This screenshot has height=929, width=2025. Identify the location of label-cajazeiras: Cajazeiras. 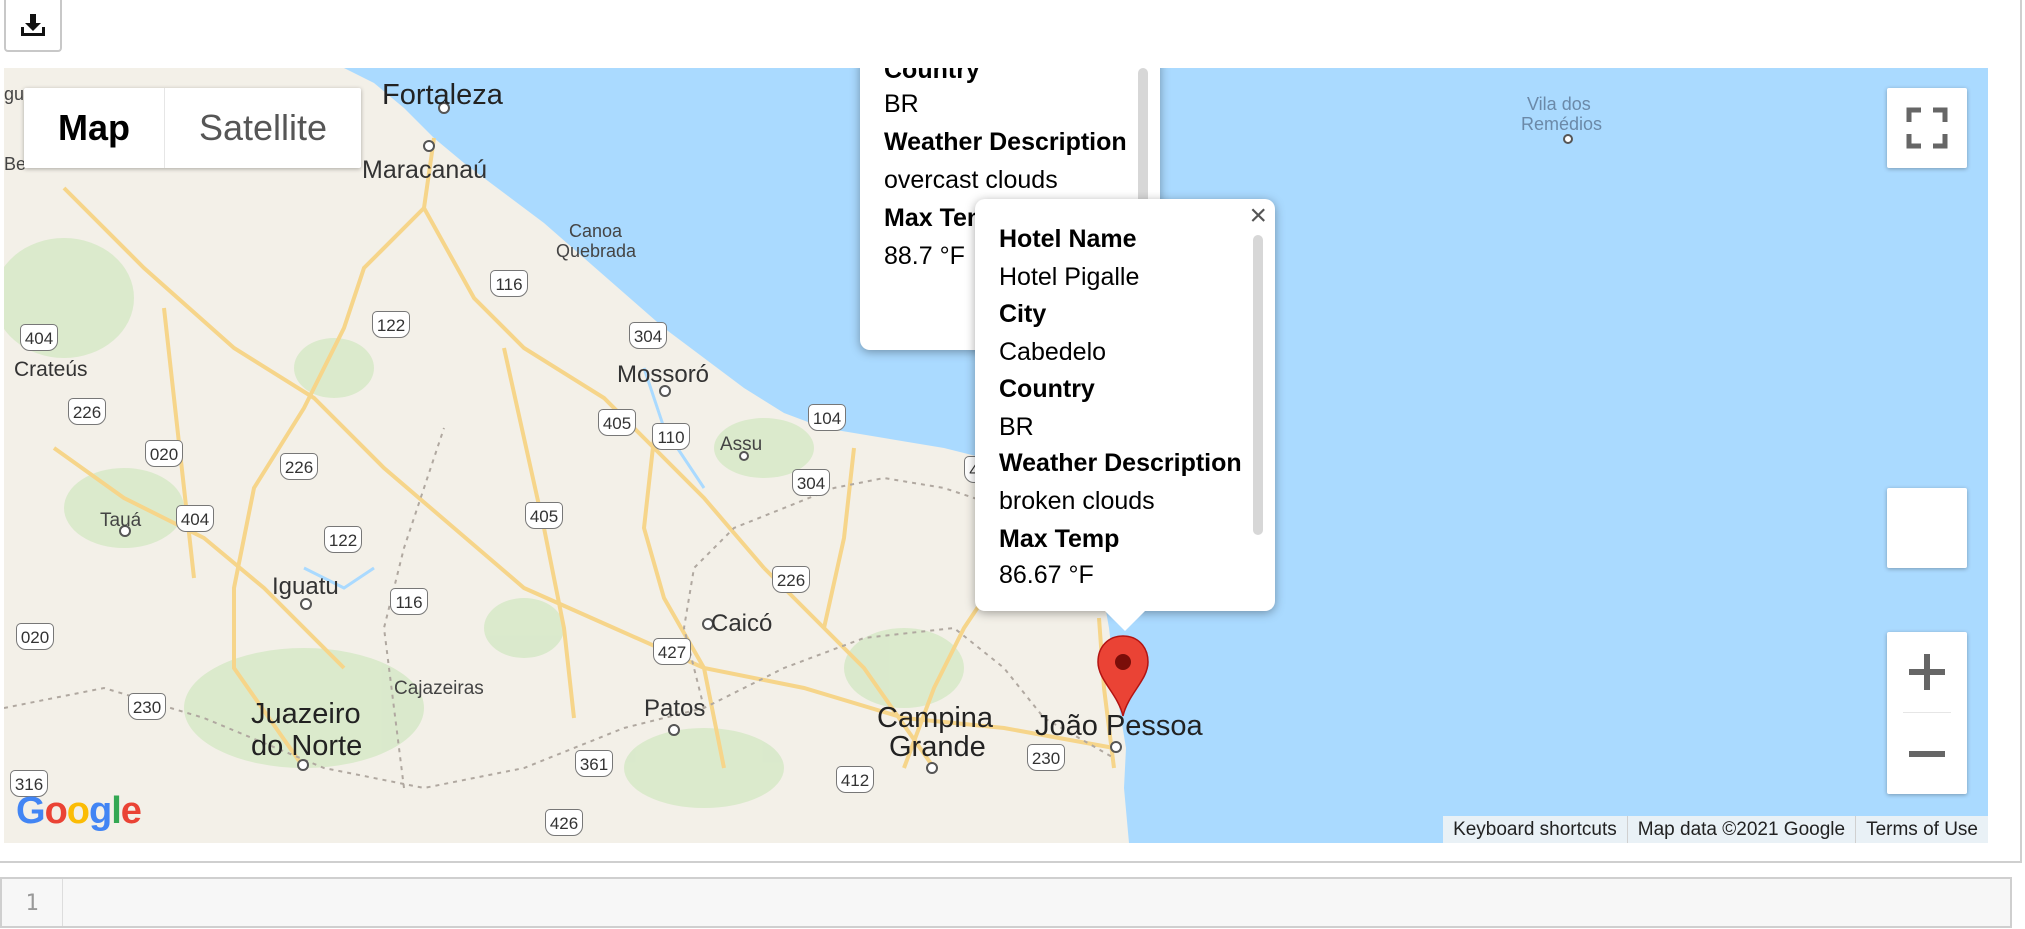
(439, 688).